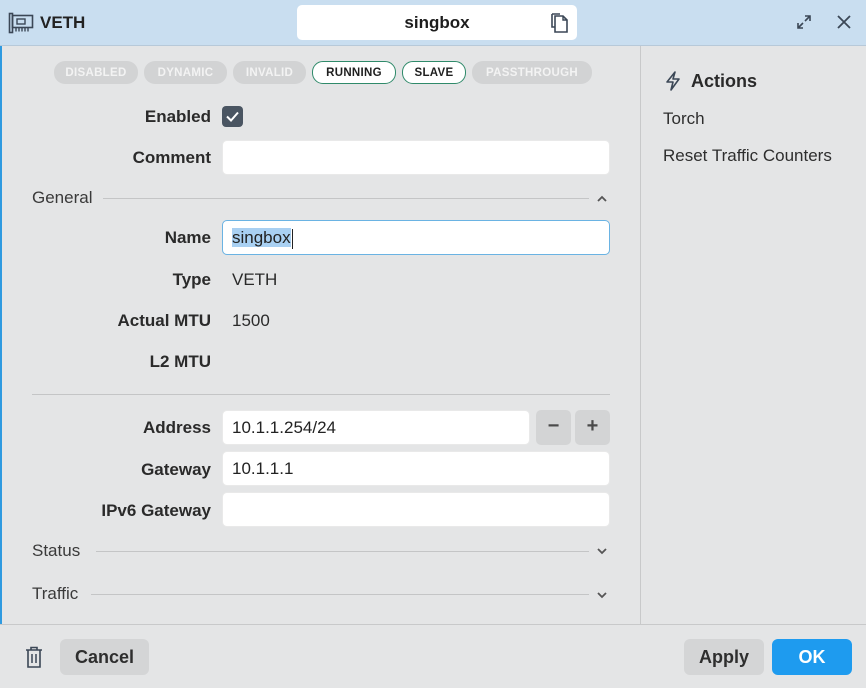  Describe the element at coordinates (559, 23) in the screenshot. I see `copy-icon` at that location.